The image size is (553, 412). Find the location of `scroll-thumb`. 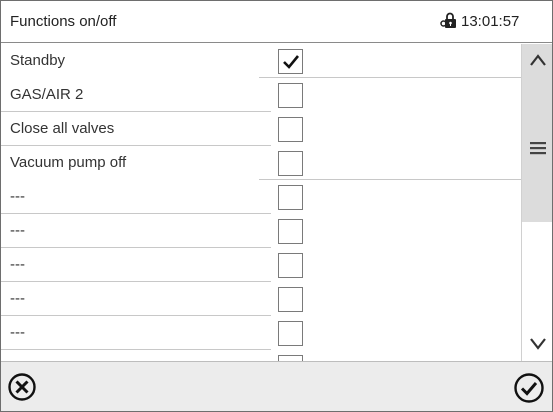

scroll-thumb is located at coordinates (537, 133).